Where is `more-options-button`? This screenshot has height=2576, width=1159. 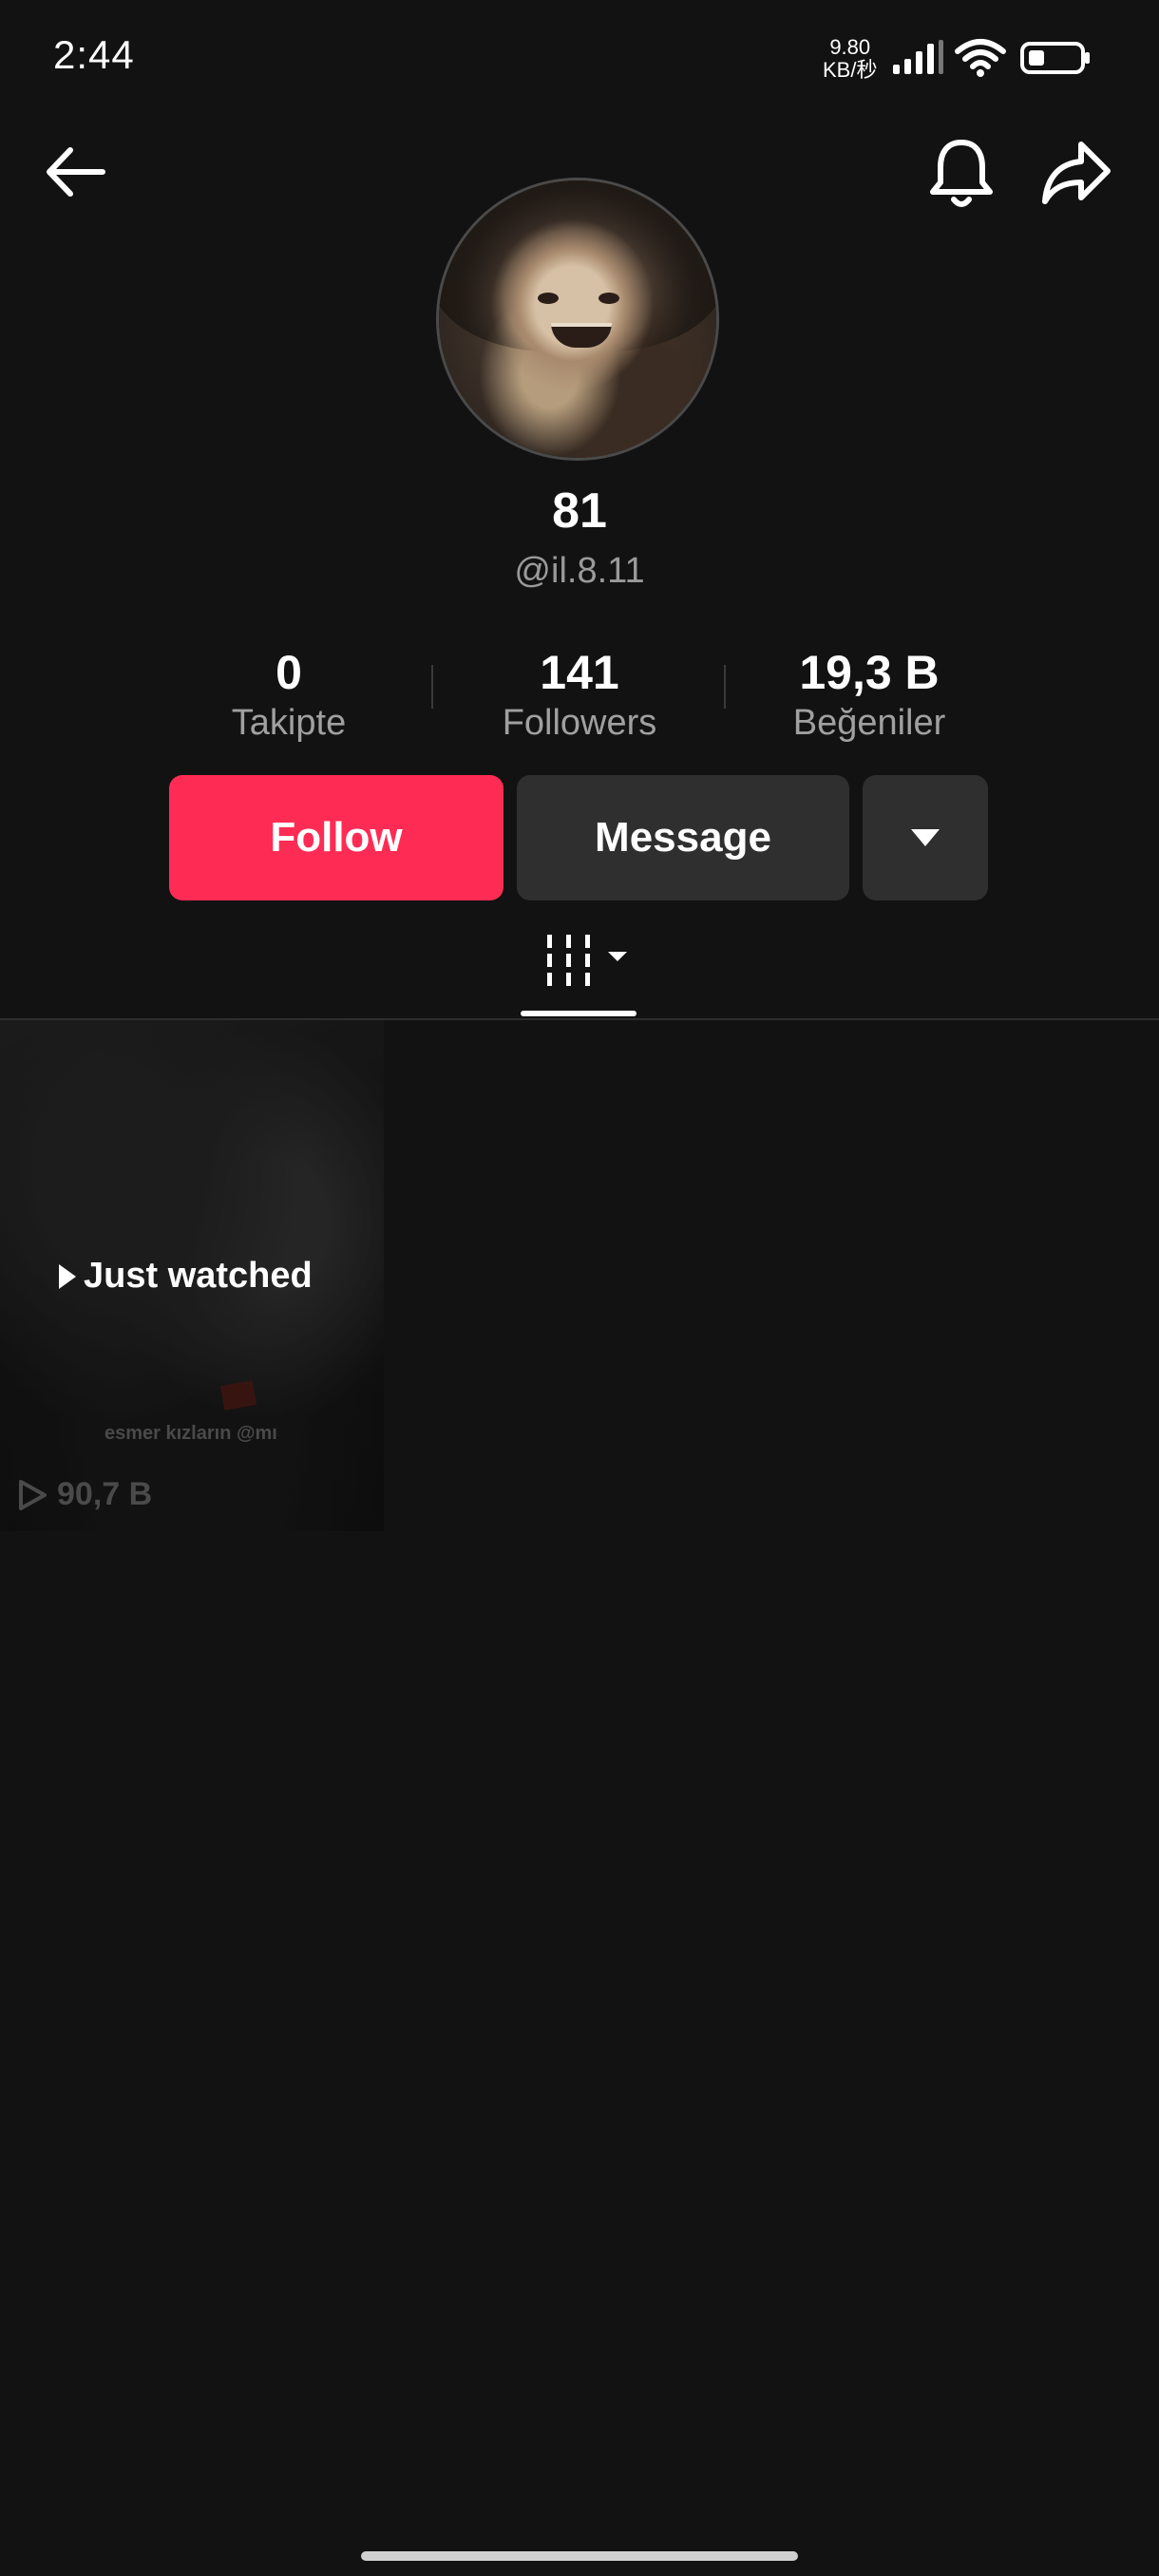
more-options-button is located at coordinates (925, 837).